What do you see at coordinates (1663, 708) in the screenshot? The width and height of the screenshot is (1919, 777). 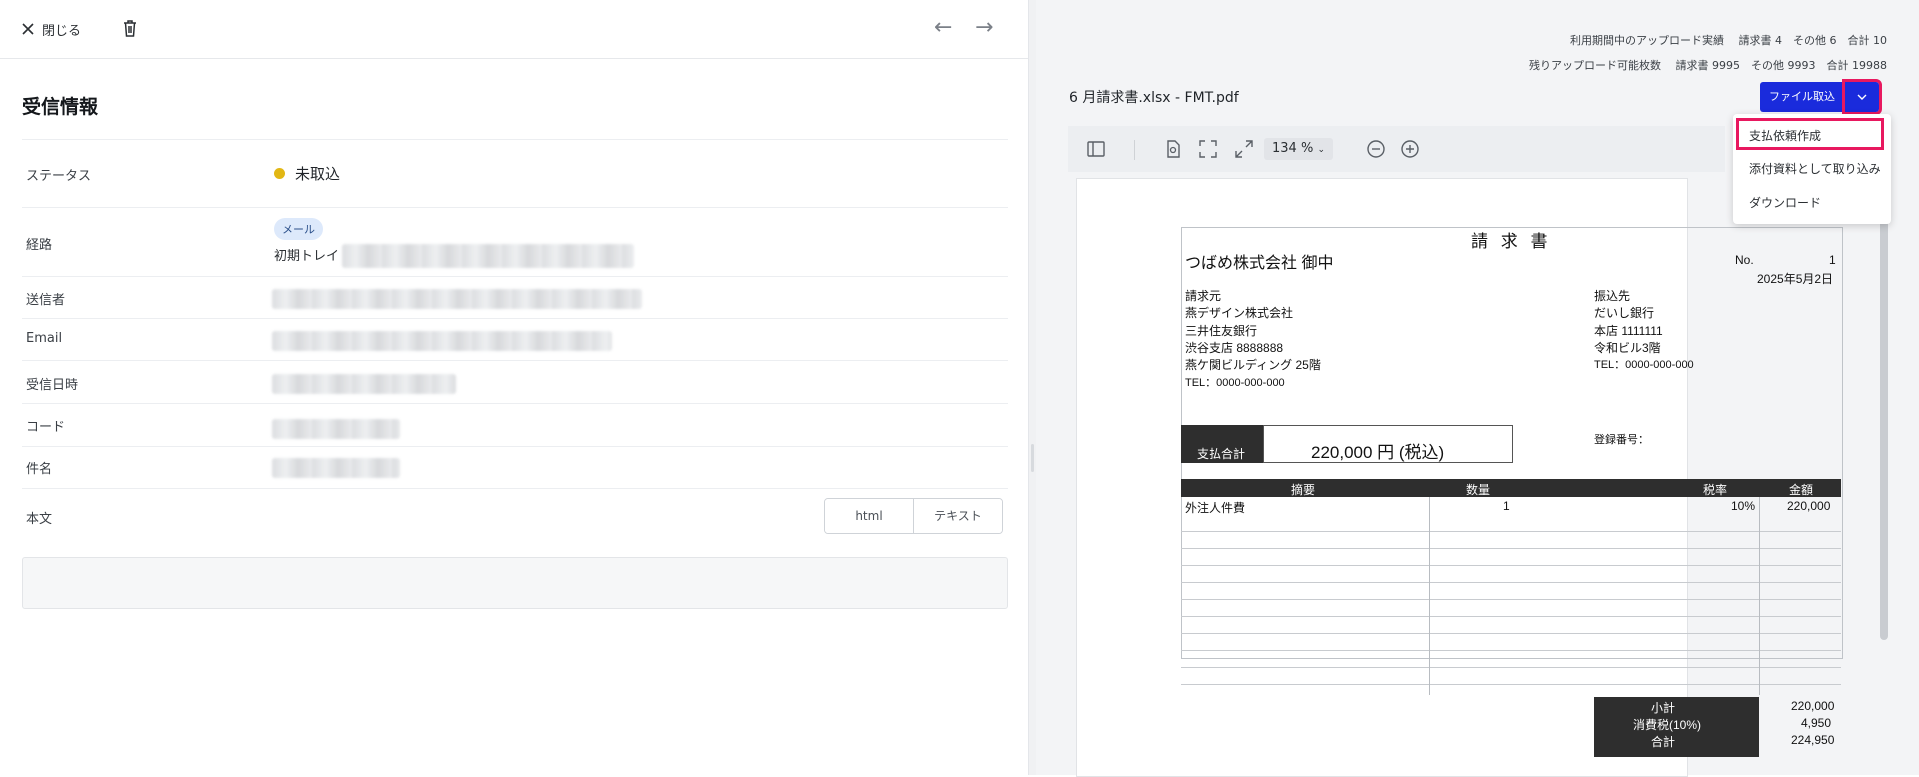 I see `subtotal-label: 小計` at bounding box center [1663, 708].